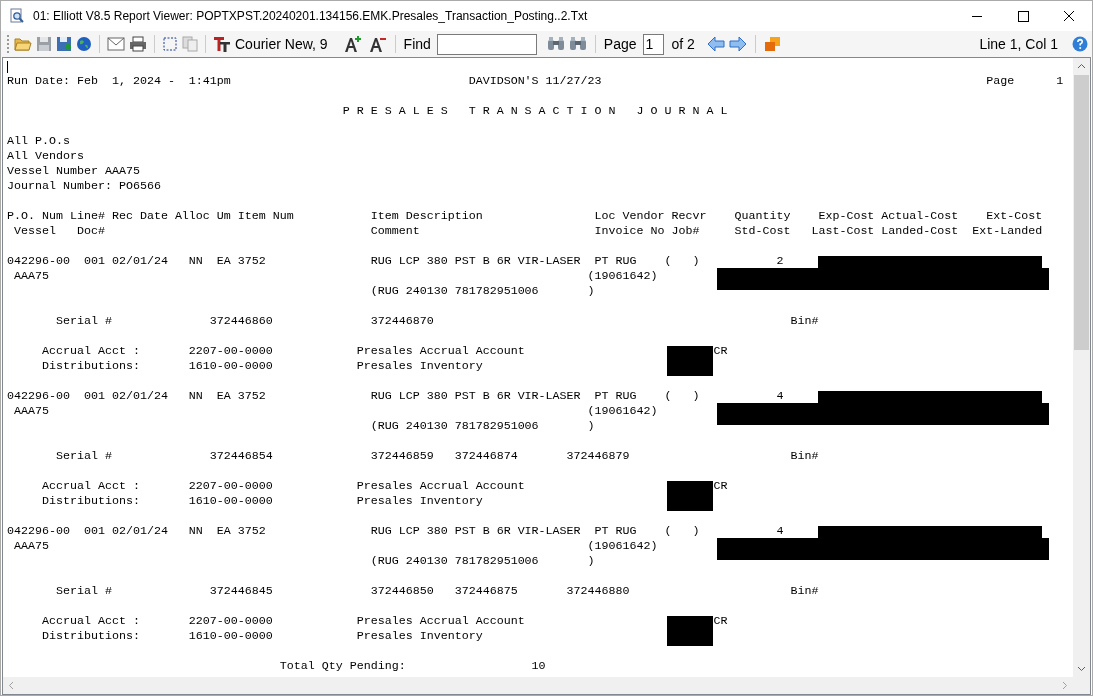 This screenshot has height=696, width=1093. I want to click on envelope-icon, so click(116, 44).